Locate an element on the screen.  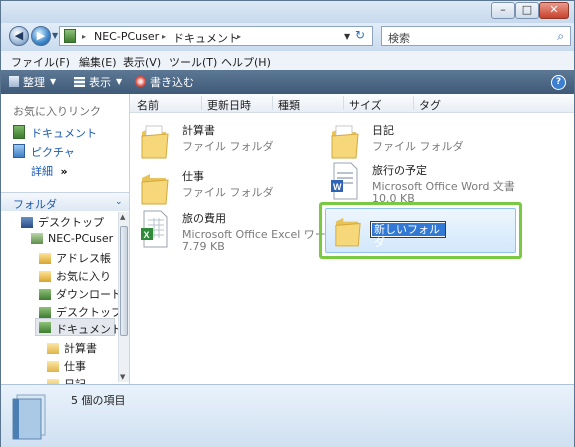
tree-item-downloads: ダウンロード is located at coordinates (80, 294).